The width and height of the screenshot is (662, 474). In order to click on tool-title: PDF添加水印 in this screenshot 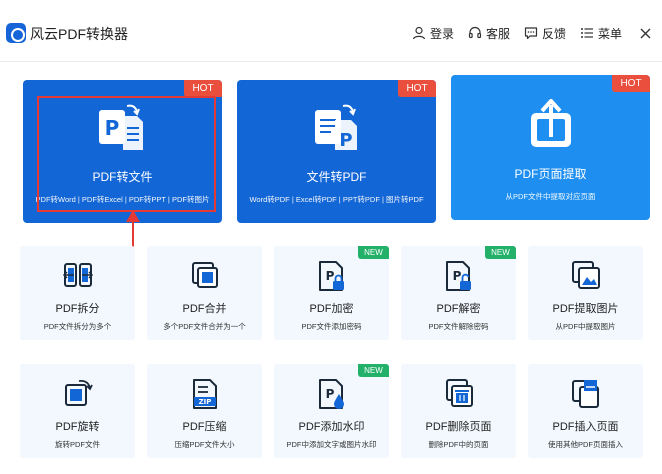, I will do `click(331, 427)`.